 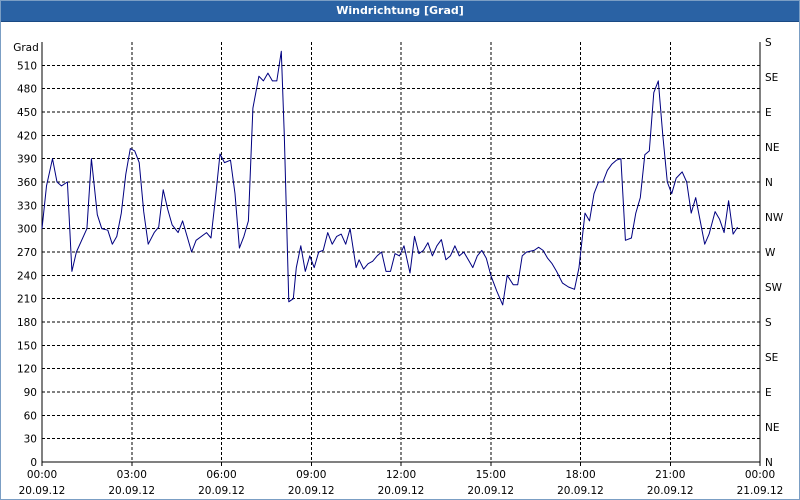 I want to click on y-tick-label: 60, so click(x=30, y=416).